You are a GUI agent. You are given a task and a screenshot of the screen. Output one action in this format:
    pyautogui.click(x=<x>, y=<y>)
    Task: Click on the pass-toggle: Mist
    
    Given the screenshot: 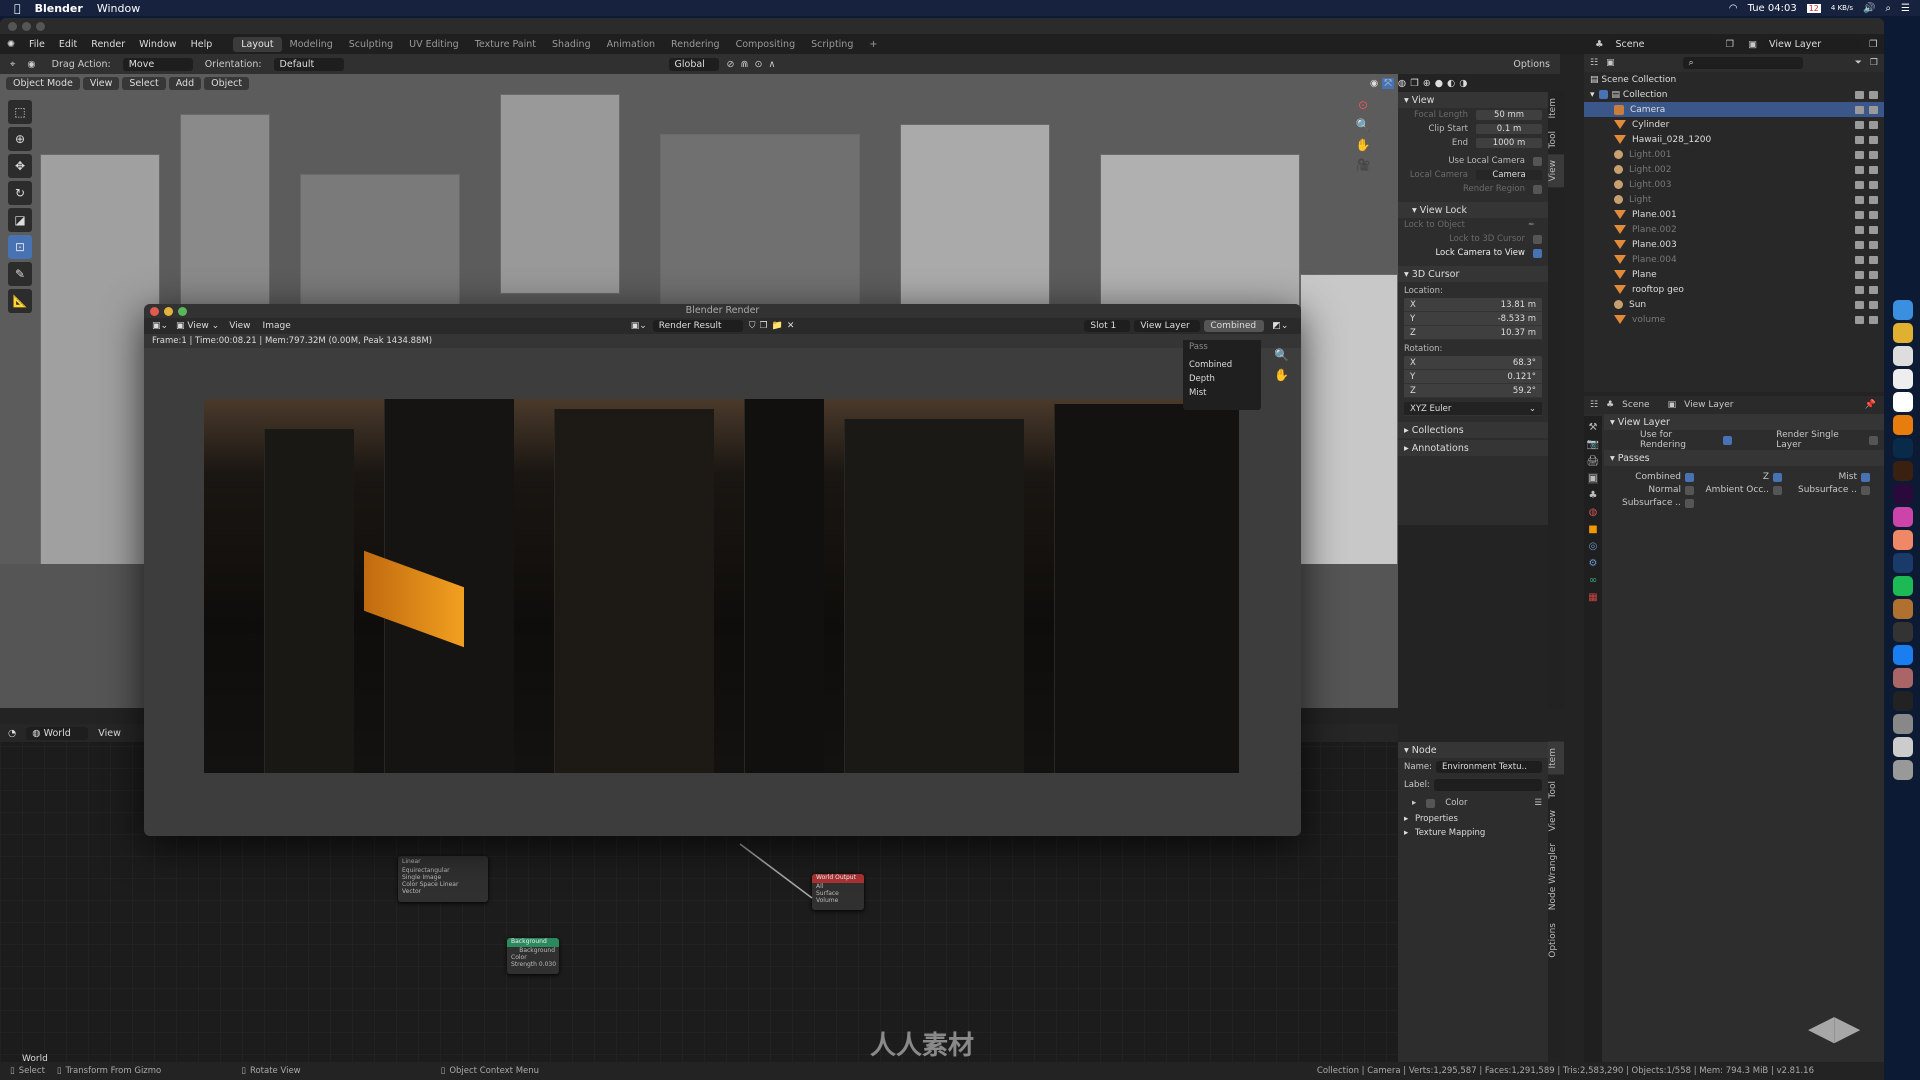 What is the action you would take?
    pyautogui.click(x=1832, y=477)
    